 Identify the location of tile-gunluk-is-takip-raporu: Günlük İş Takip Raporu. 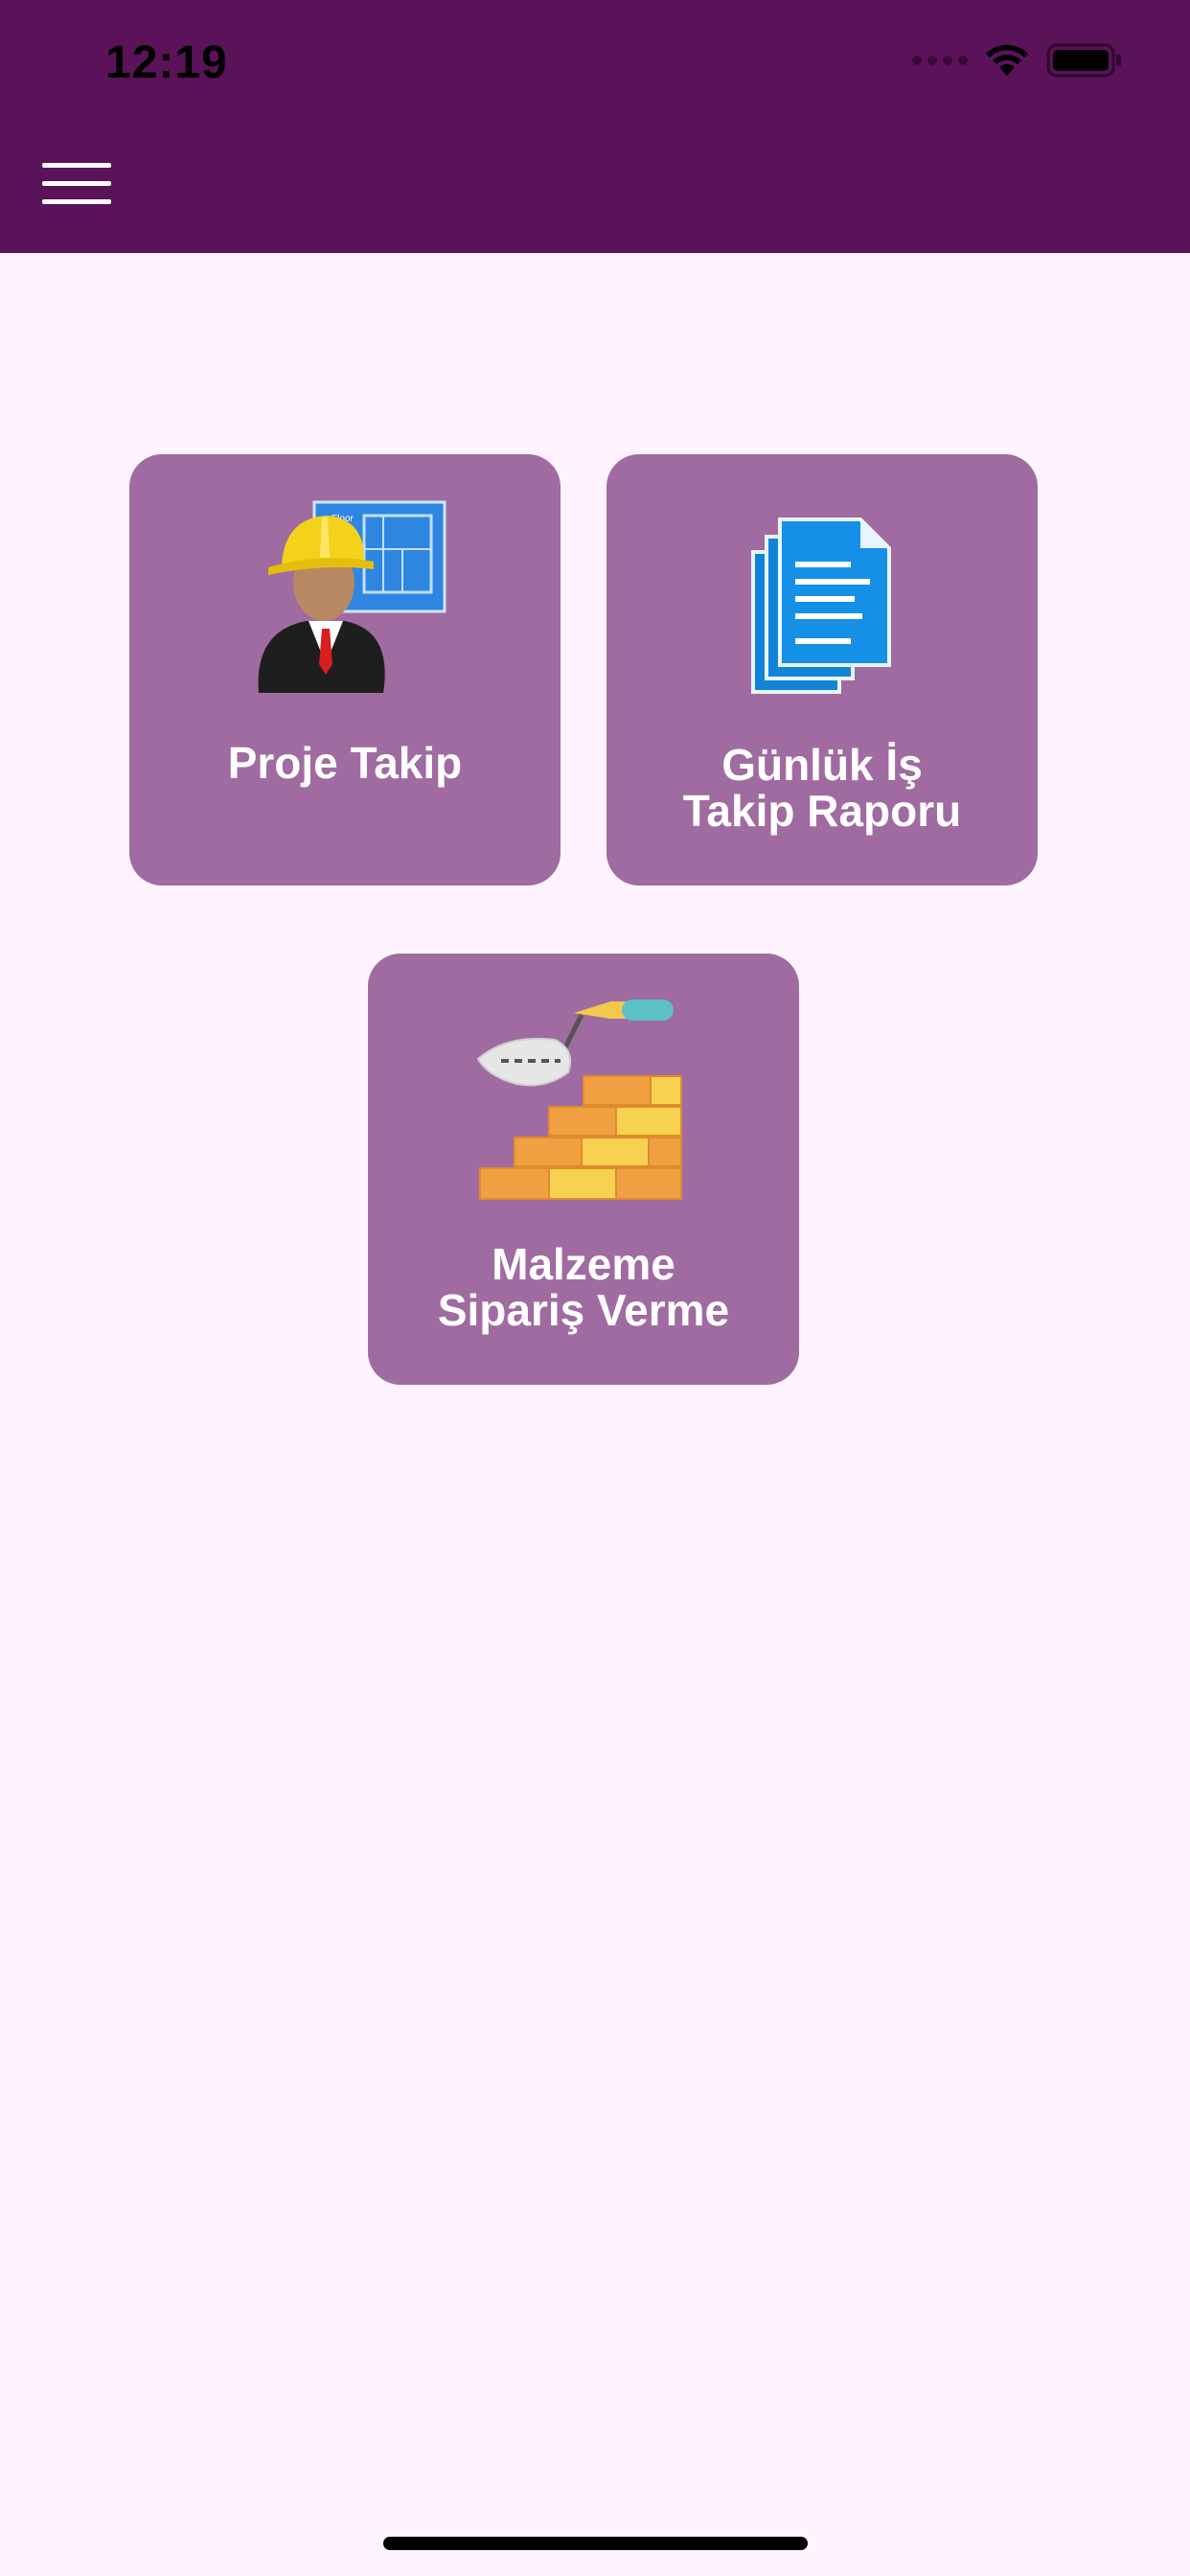
(822, 670).